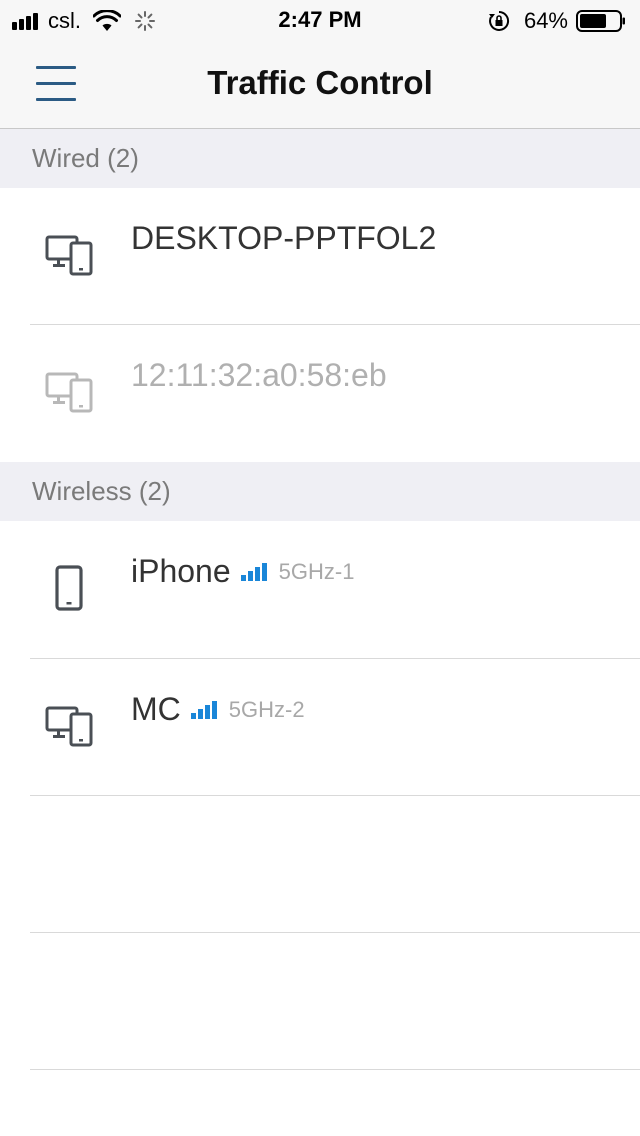 The height and width of the screenshot is (1136, 640). Describe the element at coordinates (266, 709) in the screenshot. I see `wifi-band: 5GHz-2` at that location.